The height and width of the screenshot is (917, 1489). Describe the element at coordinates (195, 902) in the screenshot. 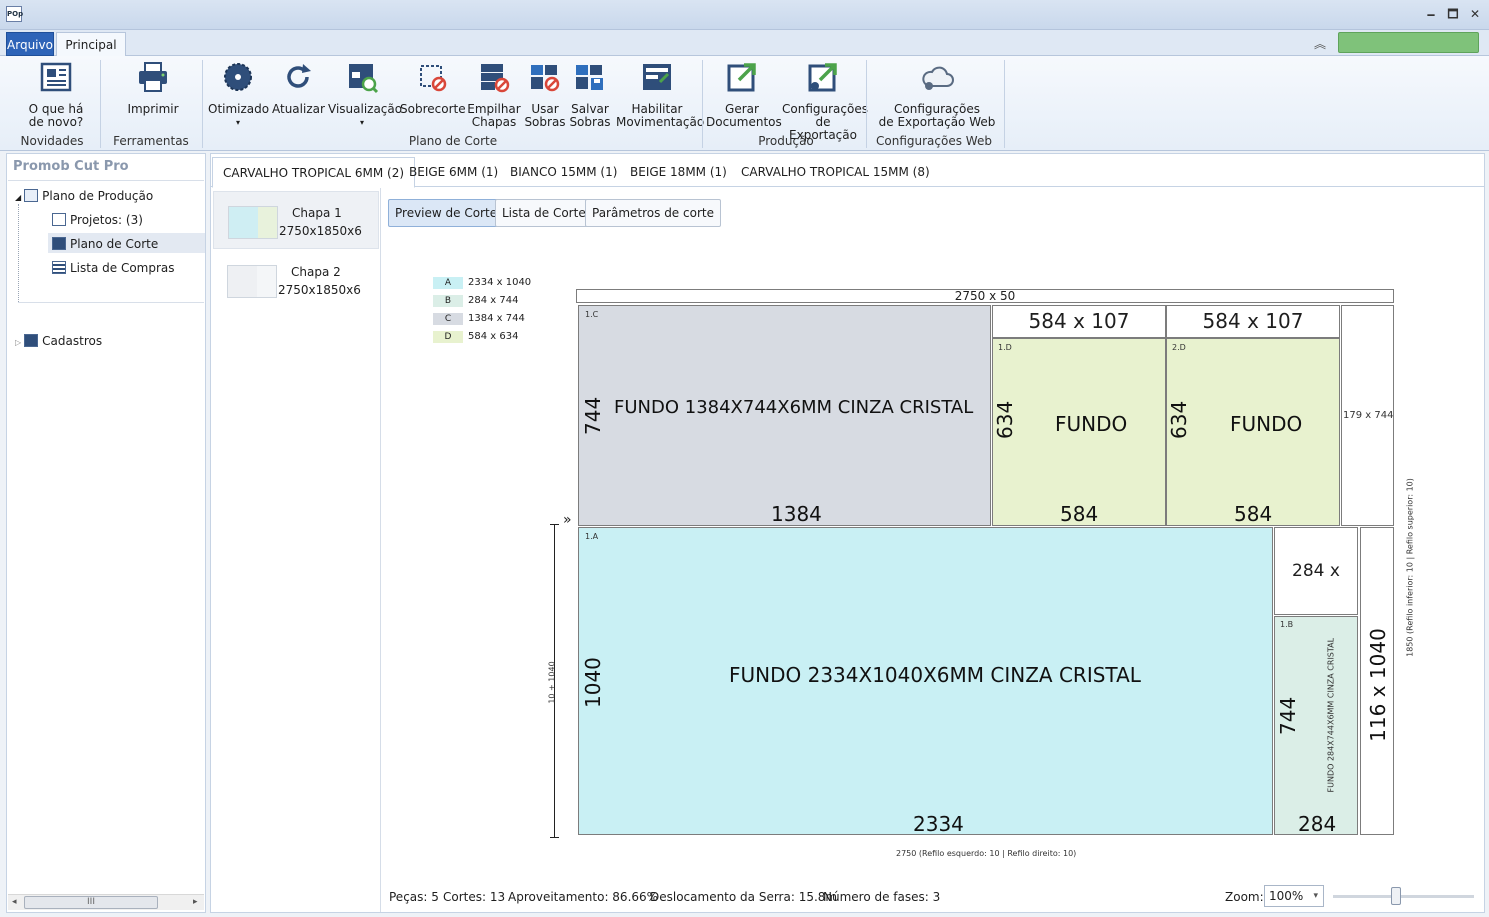

I see `scroll-right-icon: ▸` at that location.